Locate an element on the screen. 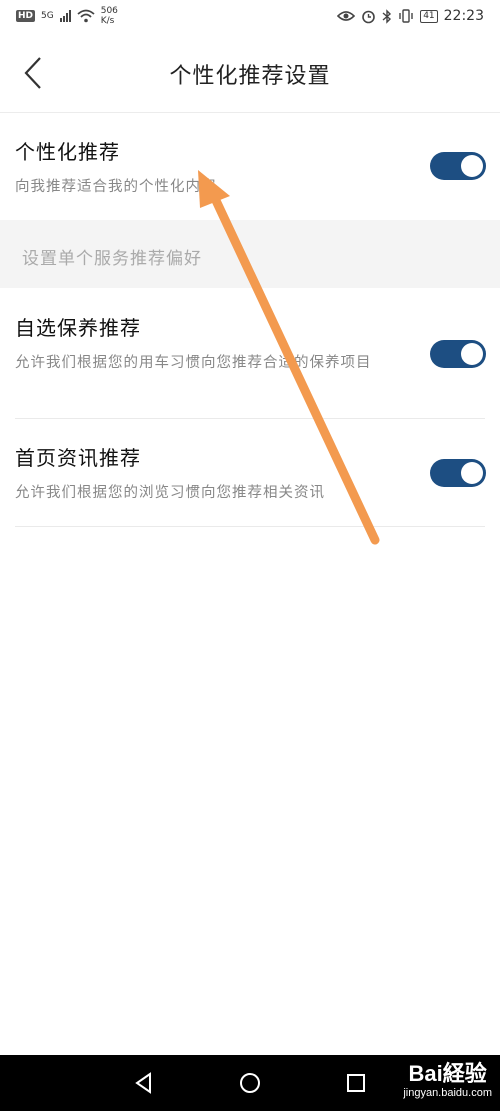  system-nav-bar: Bai経验 jingyan.baidu.com is located at coordinates (250, 1083).